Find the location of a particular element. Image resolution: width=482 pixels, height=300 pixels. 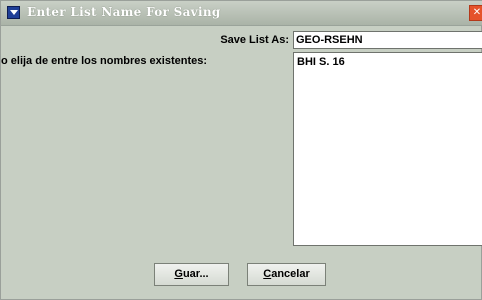

cancel-mnemonic: C is located at coordinates (267, 274).